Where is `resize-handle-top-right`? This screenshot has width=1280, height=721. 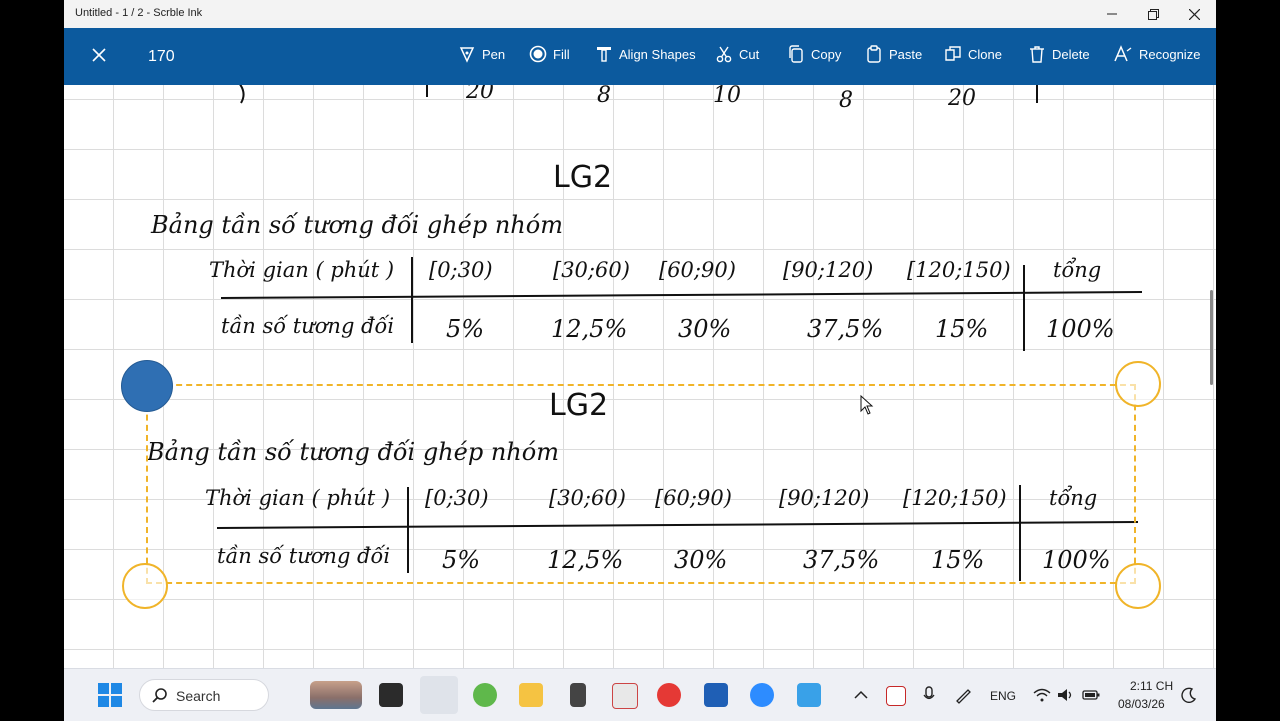 resize-handle-top-right is located at coordinates (1138, 384).